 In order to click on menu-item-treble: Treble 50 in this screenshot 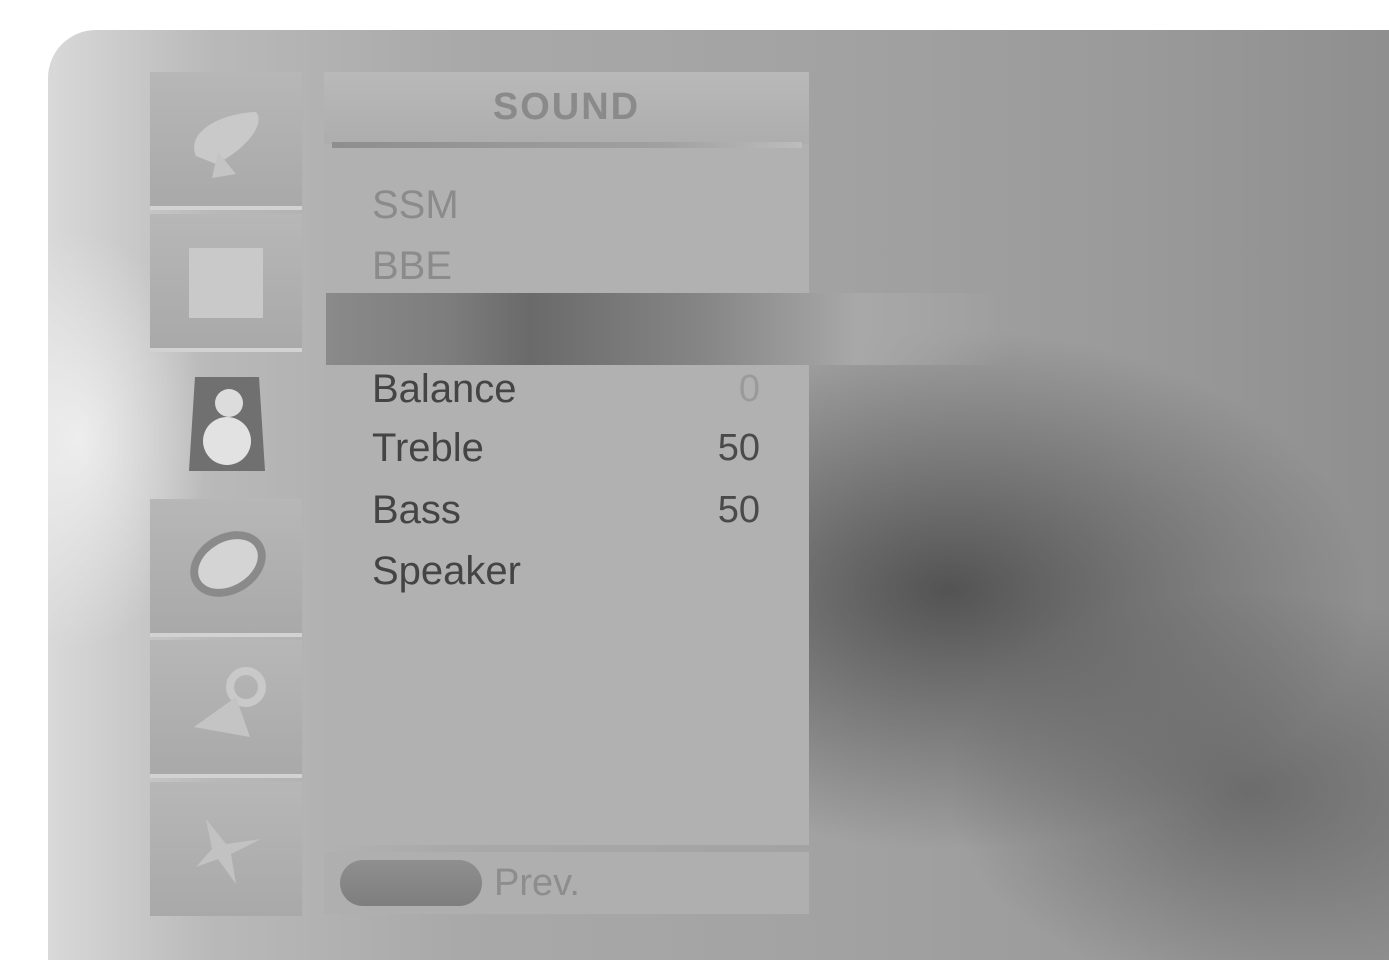, I will do `click(582, 448)`.